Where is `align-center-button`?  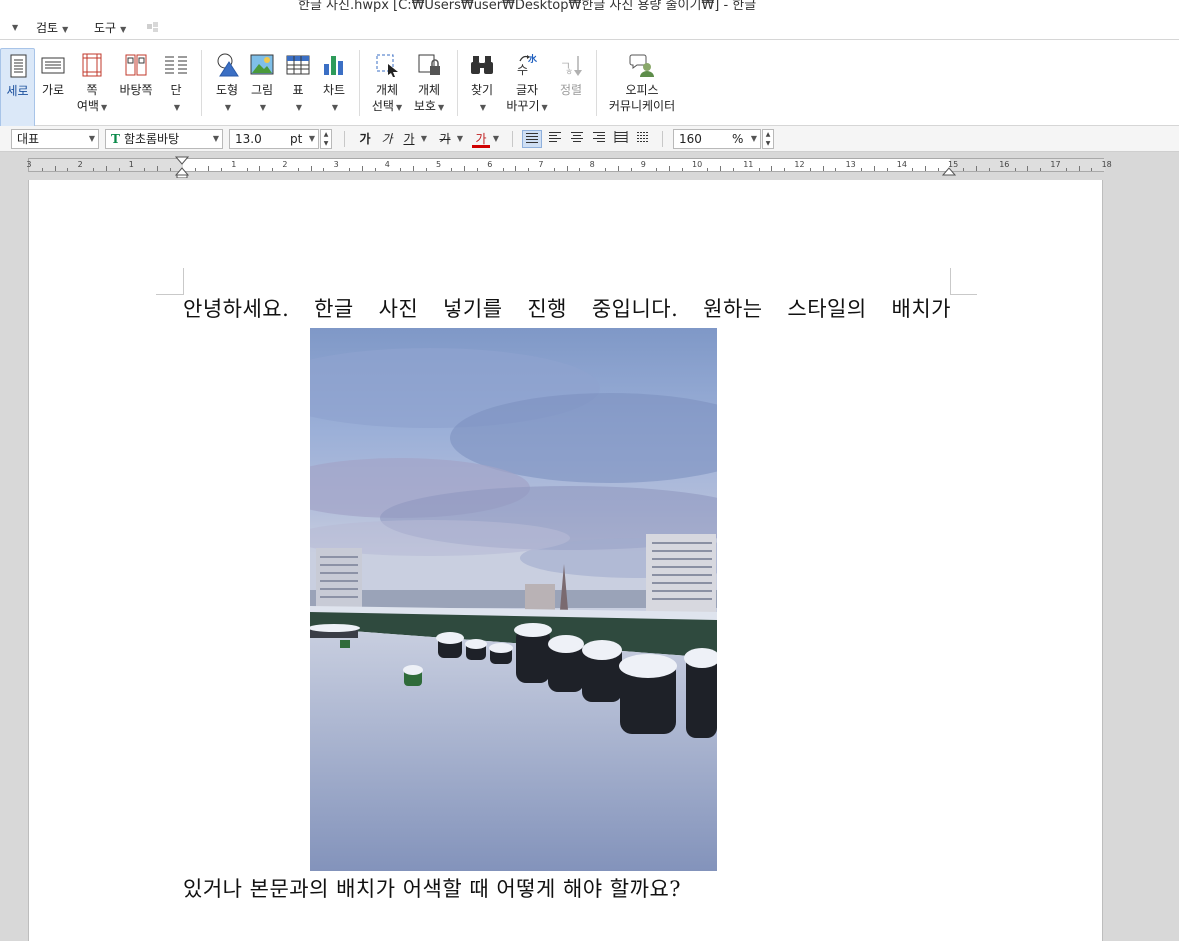 align-center-button is located at coordinates (577, 139).